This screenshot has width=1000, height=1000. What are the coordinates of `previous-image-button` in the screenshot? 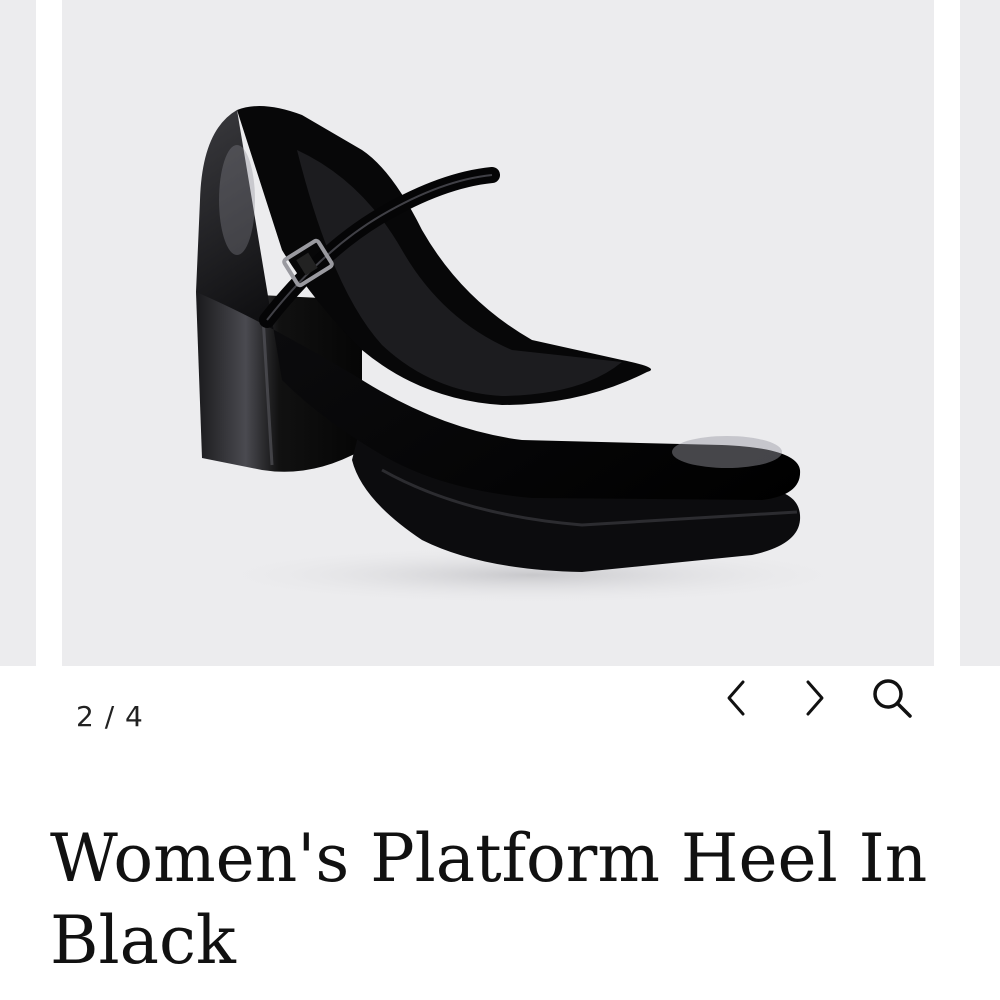 It's located at (736, 698).